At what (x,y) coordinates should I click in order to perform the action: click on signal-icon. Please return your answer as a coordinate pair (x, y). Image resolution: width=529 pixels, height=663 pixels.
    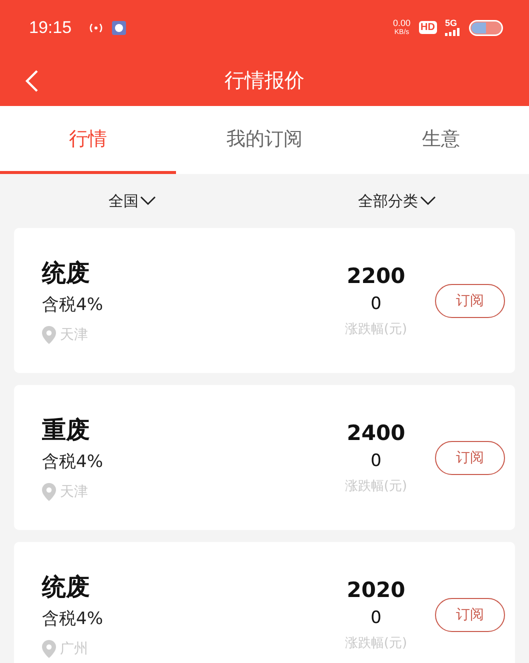
    Looking at the image, I should click on (453, 32).